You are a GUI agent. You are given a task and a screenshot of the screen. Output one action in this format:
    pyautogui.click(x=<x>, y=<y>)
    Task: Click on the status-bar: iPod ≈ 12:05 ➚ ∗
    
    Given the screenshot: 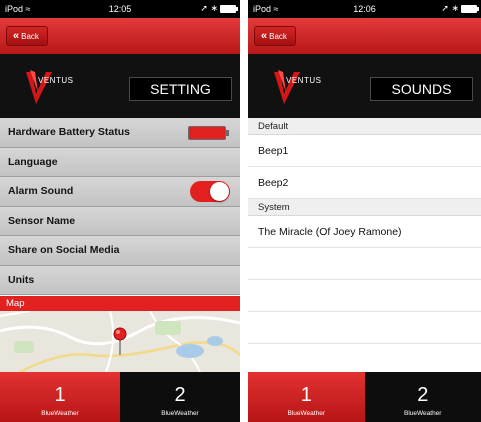 What is the action you would take?
    pyautogui.click(x=120, y=9)
    